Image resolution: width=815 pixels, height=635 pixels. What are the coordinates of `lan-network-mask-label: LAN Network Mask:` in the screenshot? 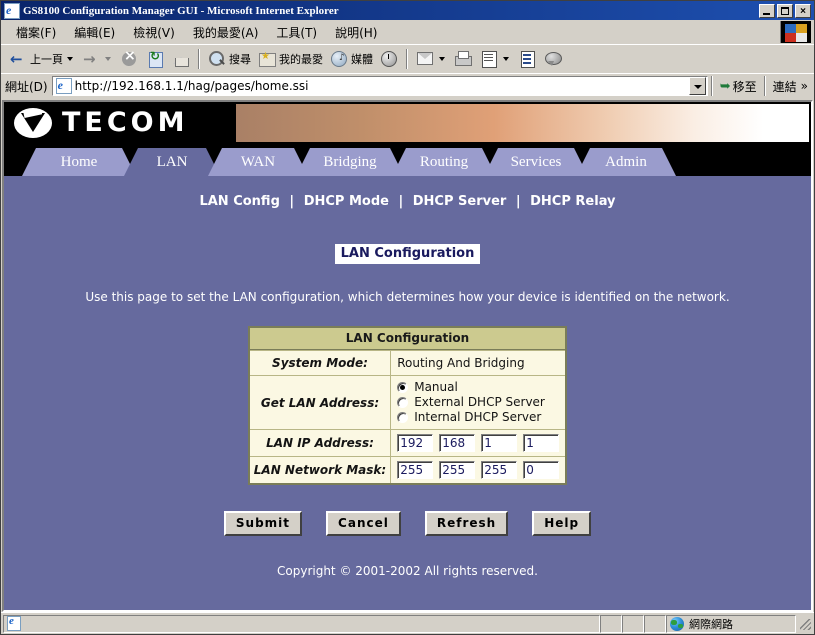 It's located at (320, 469).